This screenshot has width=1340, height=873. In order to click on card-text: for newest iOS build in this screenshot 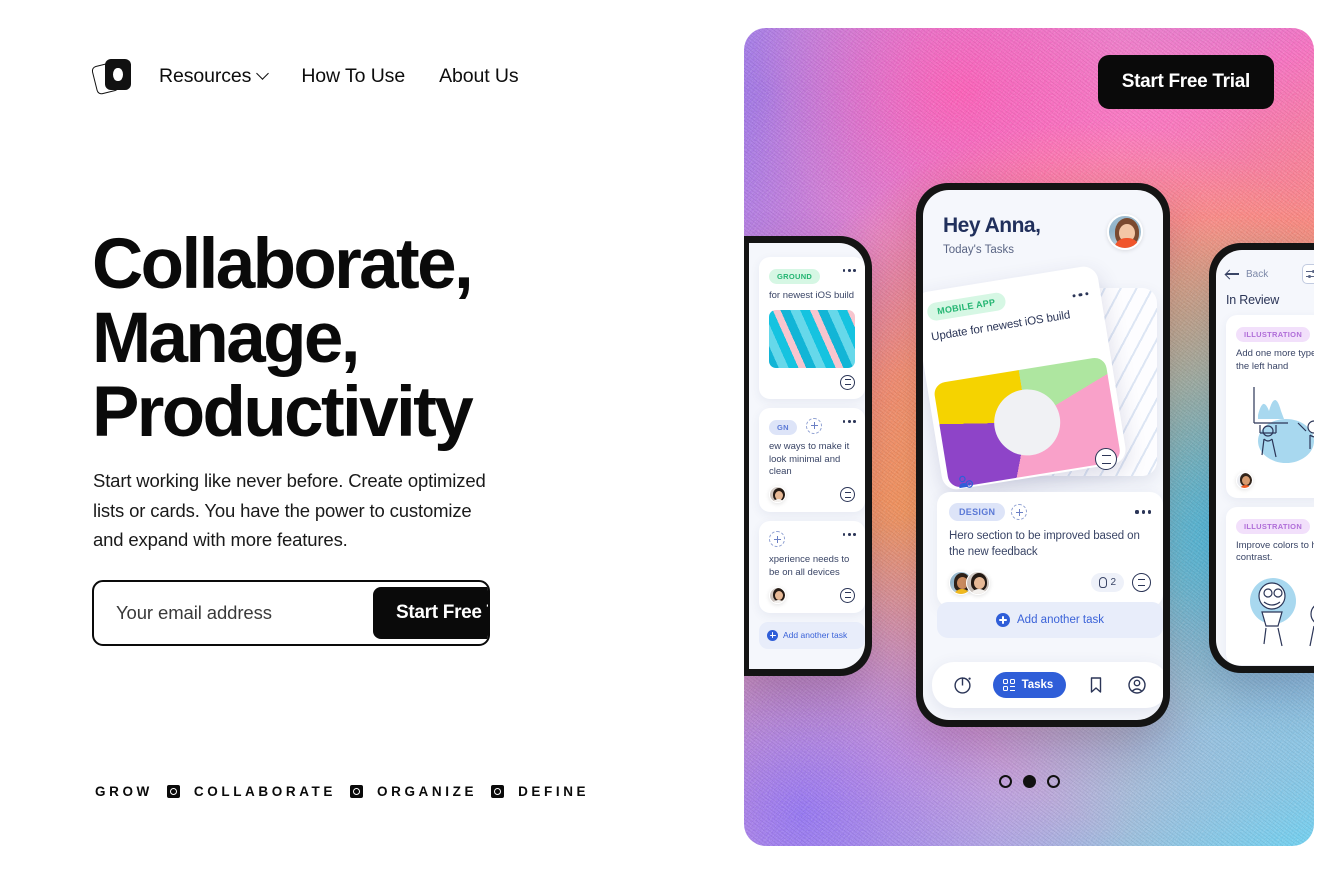, I will do `click(812, 295)`.